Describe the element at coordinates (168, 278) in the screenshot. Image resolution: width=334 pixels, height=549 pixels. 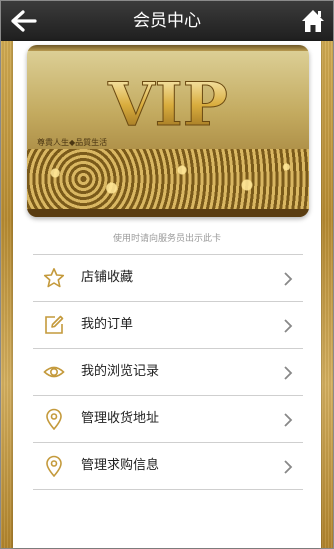
I see `menu-item-favorites: 店铺收藏` at that location.